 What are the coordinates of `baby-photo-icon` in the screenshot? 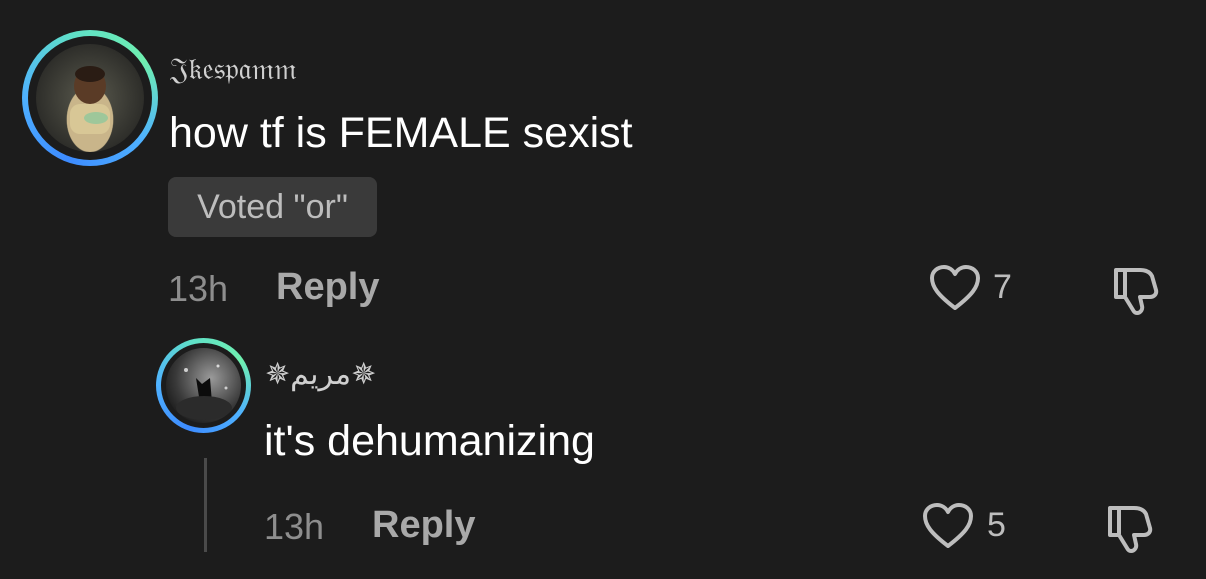 It's located at (90, 100).